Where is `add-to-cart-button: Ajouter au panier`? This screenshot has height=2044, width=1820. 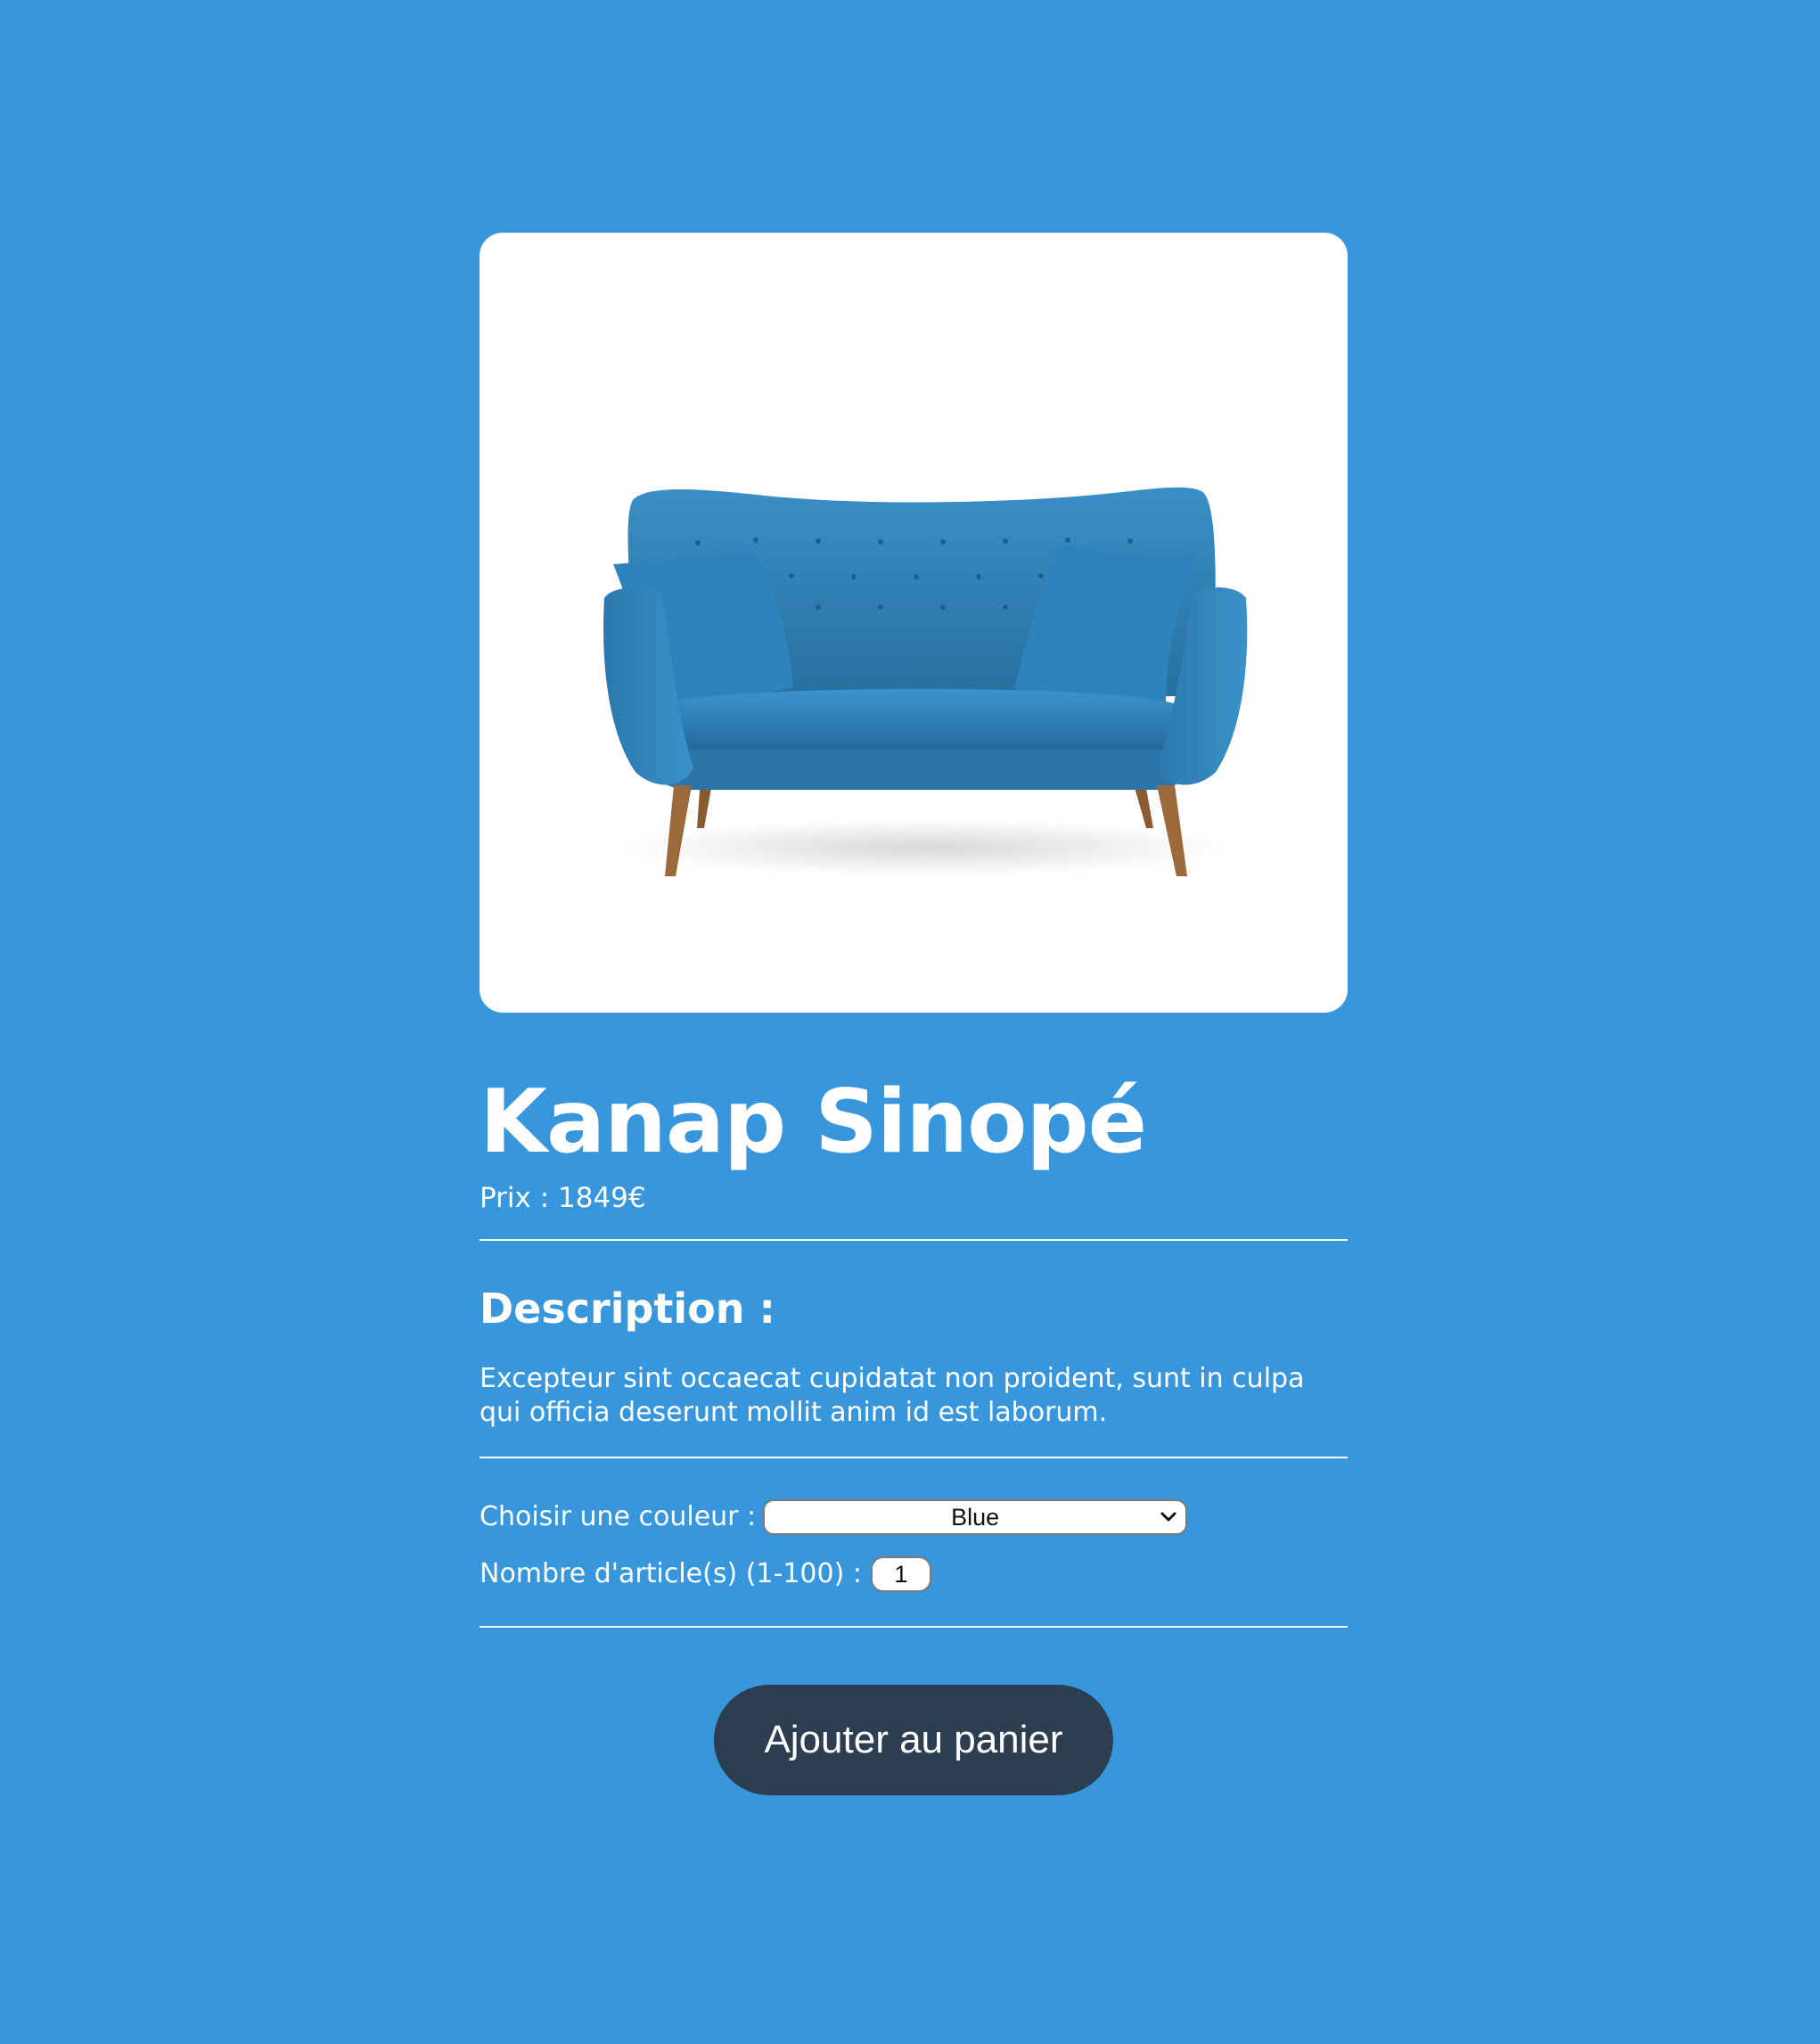
add-to-cart-button: Ajouter au panier is located at coordinates (913, 1740).